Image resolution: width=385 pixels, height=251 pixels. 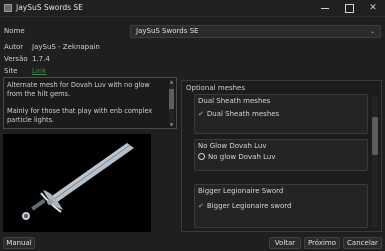 I want to click on next-button: Próximo, so click(x=322, y=243).